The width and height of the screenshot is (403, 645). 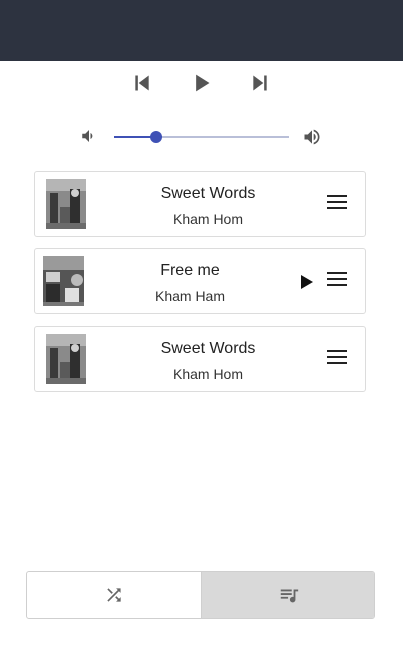 I want to click on track-artist: Kham Ham, so click(x=190, y=296).